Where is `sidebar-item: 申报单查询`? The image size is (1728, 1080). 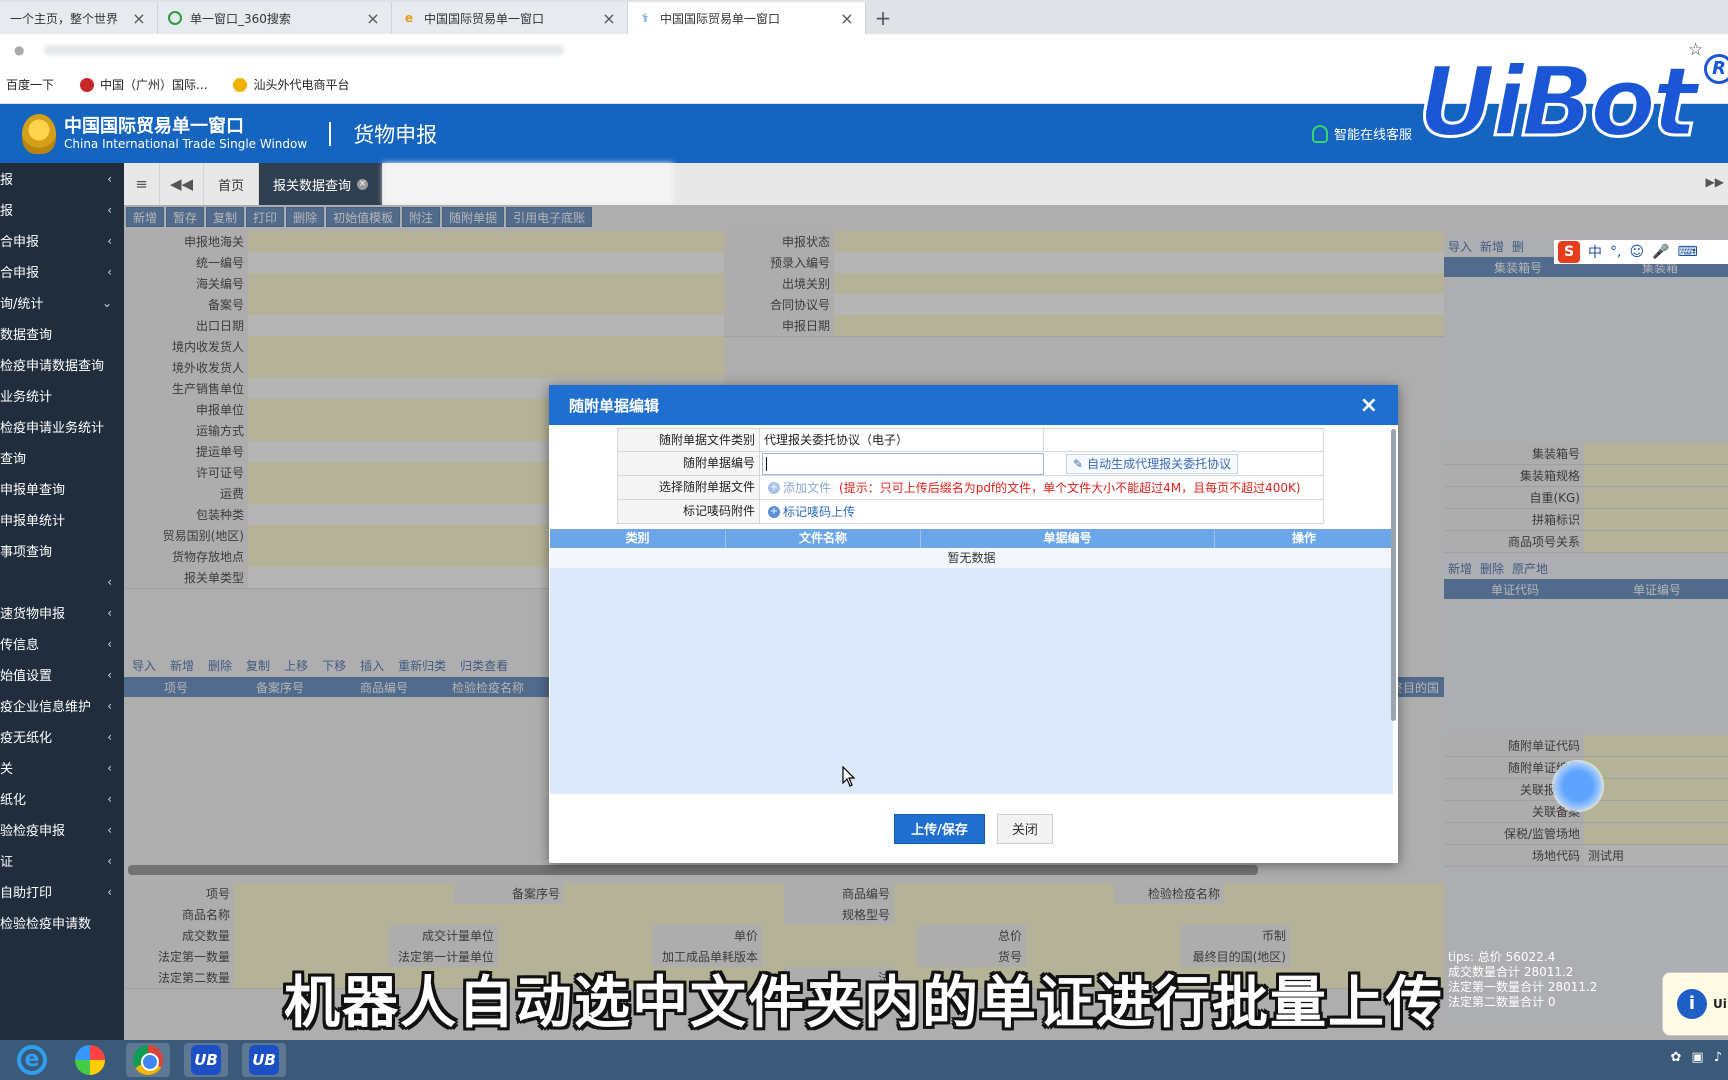 sidebar-item: 申报单查询 is located at coordinates (62, 488).